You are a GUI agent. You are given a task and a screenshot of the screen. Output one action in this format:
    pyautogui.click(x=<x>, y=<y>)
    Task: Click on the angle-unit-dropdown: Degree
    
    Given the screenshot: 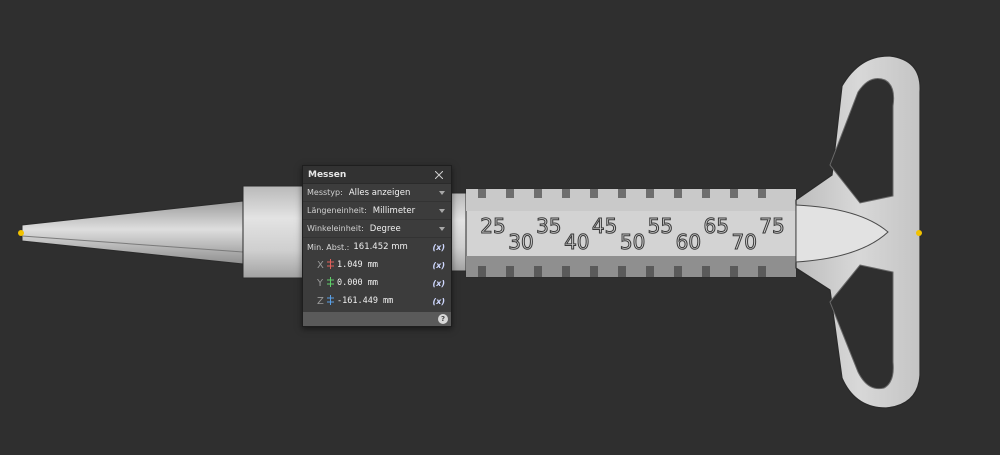 What is the action you would take?
    pyautogui.click(x=408, y=229)
    